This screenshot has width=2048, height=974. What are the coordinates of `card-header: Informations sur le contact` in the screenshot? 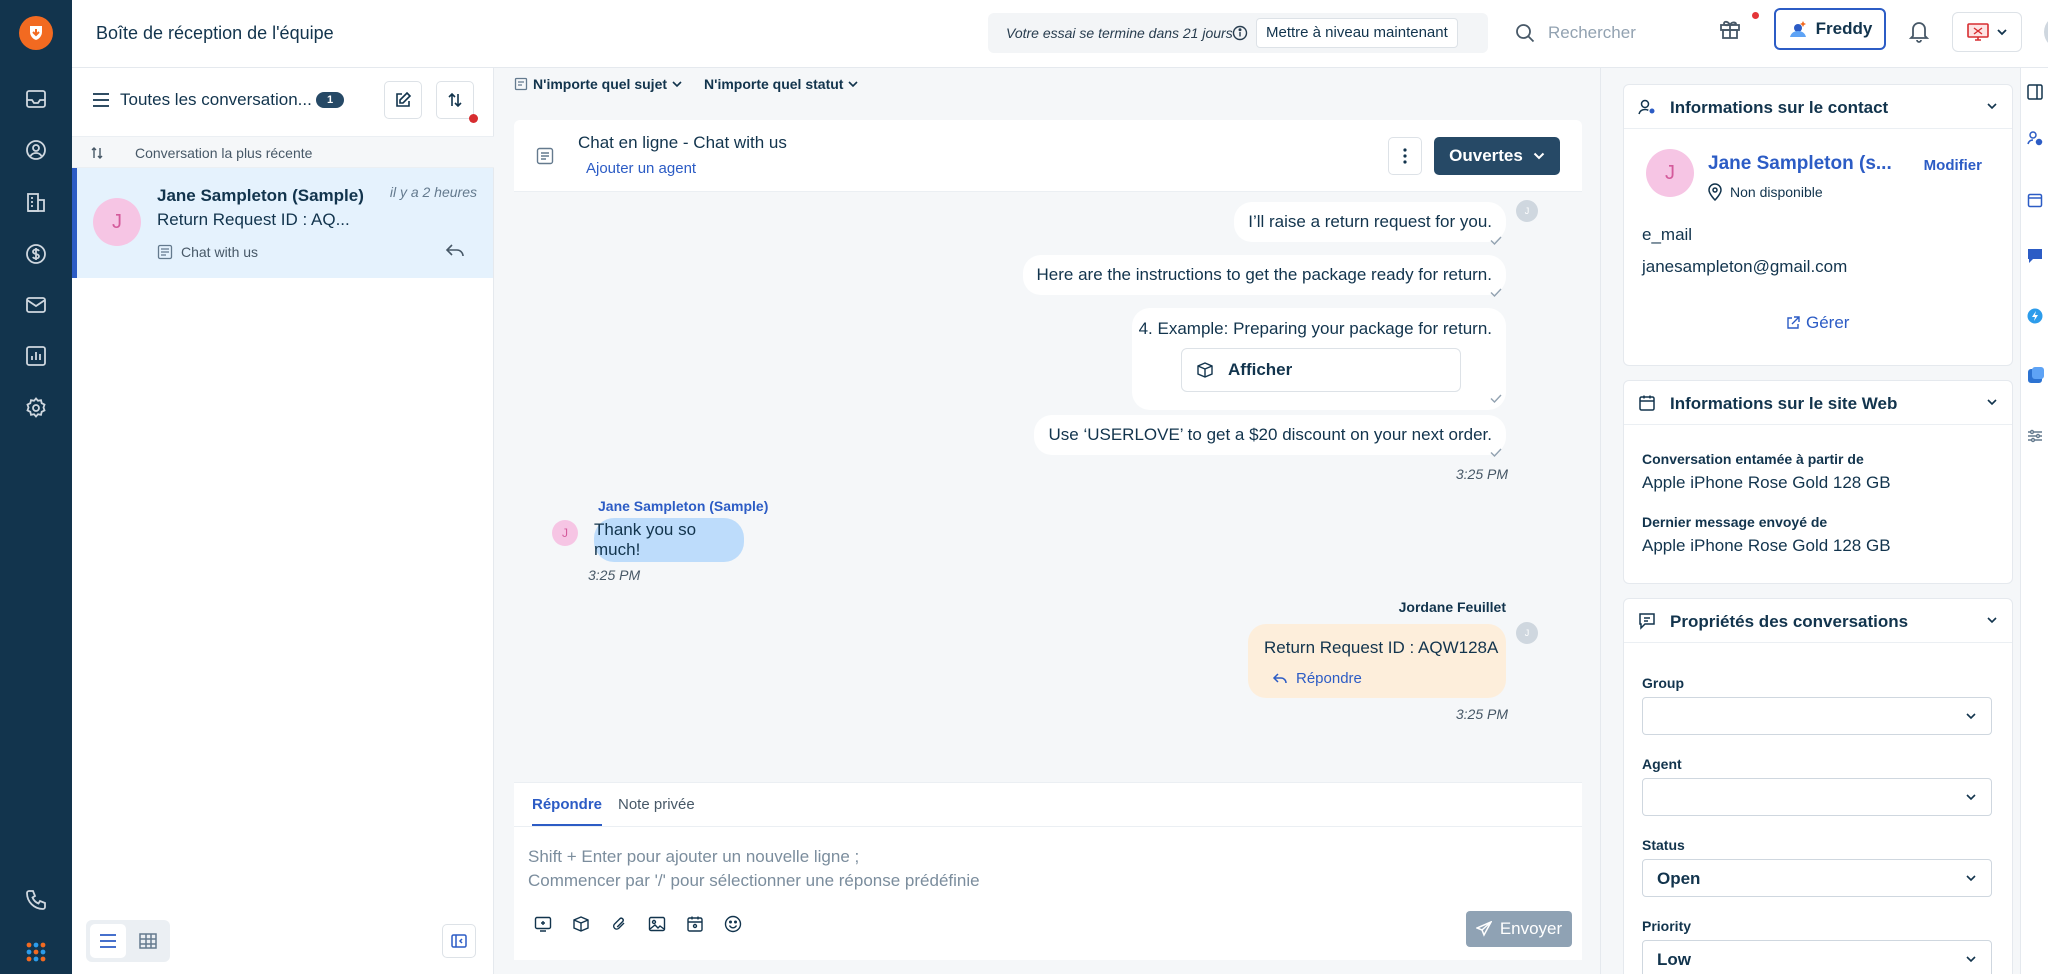 It's located at (1818, 107).